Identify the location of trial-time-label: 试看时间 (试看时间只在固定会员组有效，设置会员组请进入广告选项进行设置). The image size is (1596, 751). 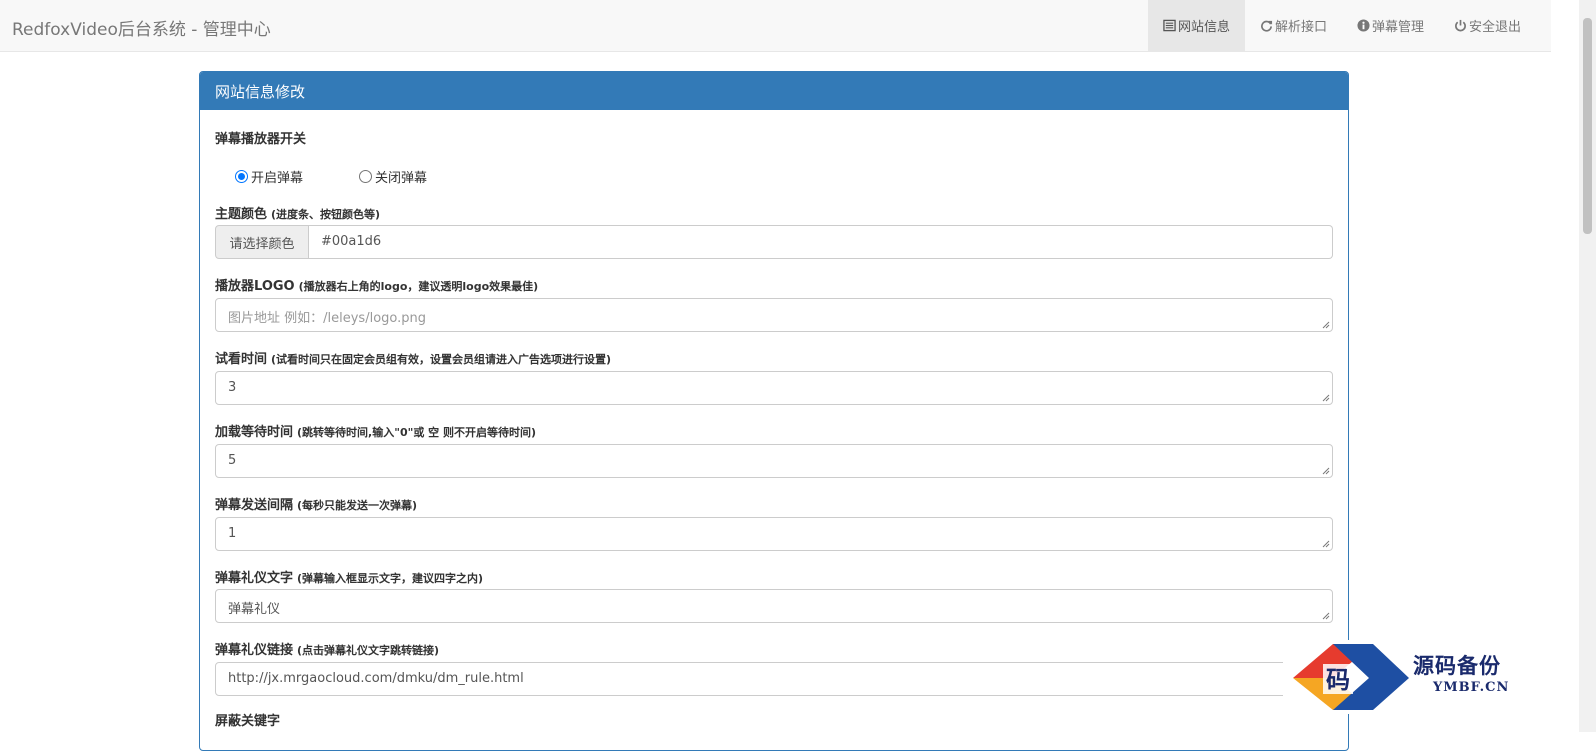
(413, 357).